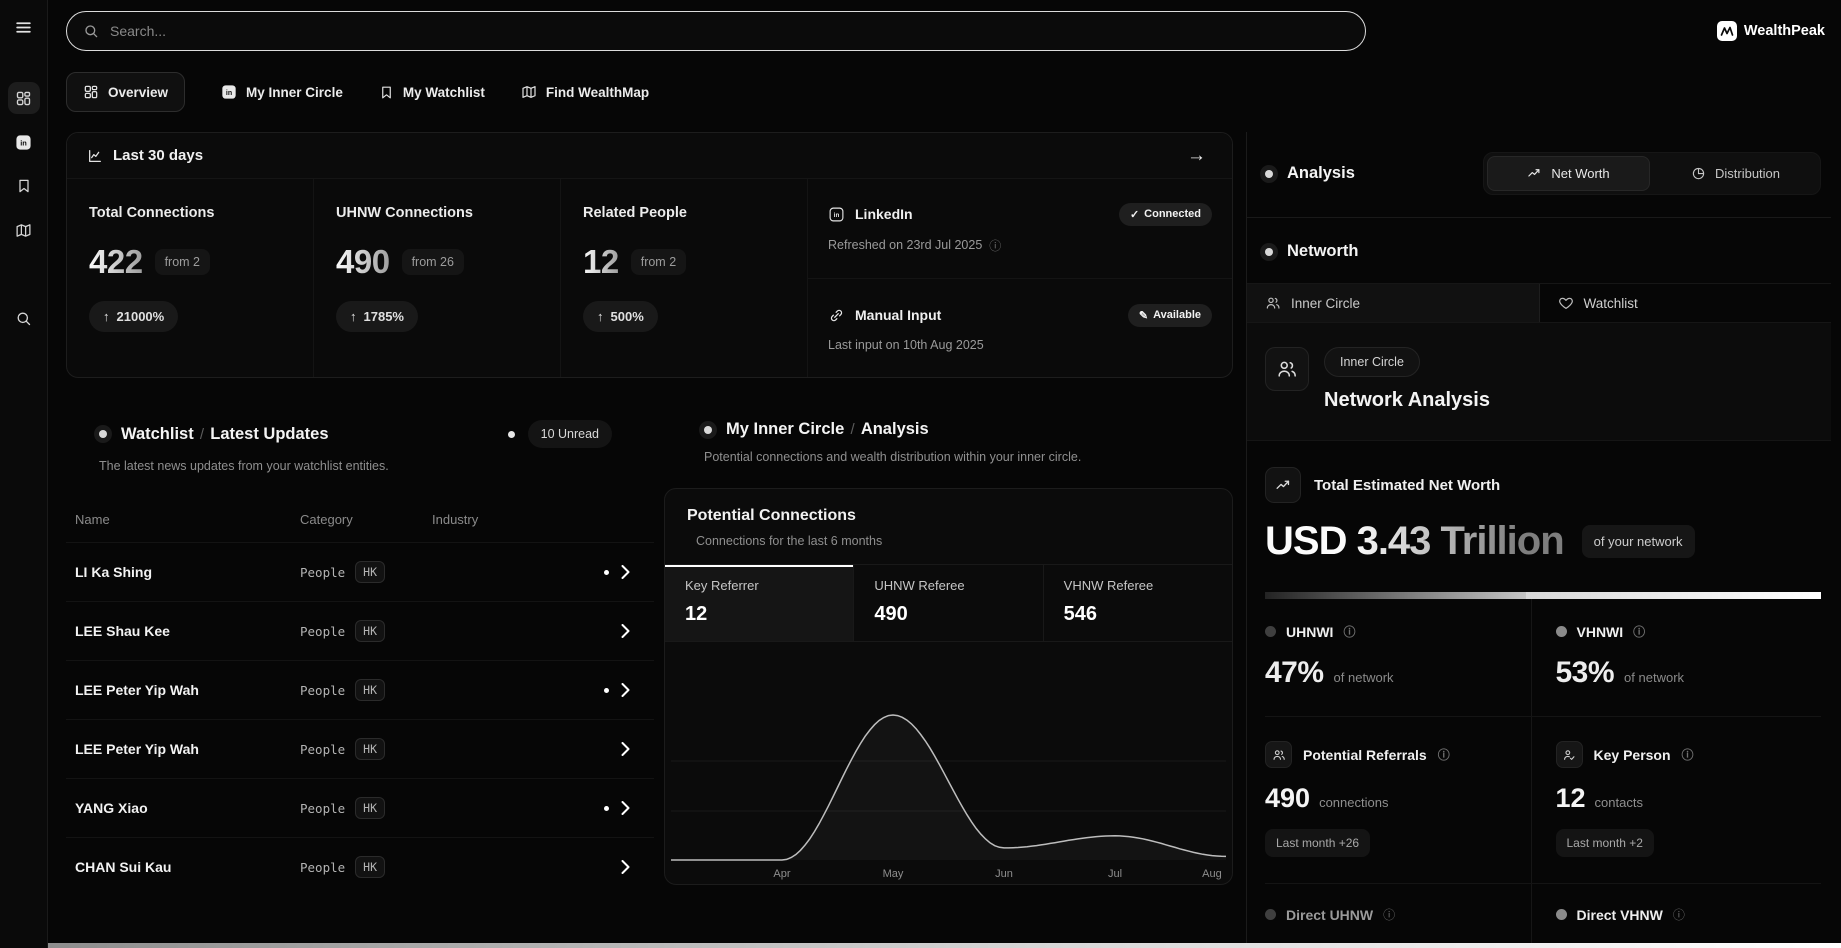  Describe the element at coordinates (760, 603) in the screenshot. I see `metric-tab-key-referrer: Key Referrer 12` at that location.